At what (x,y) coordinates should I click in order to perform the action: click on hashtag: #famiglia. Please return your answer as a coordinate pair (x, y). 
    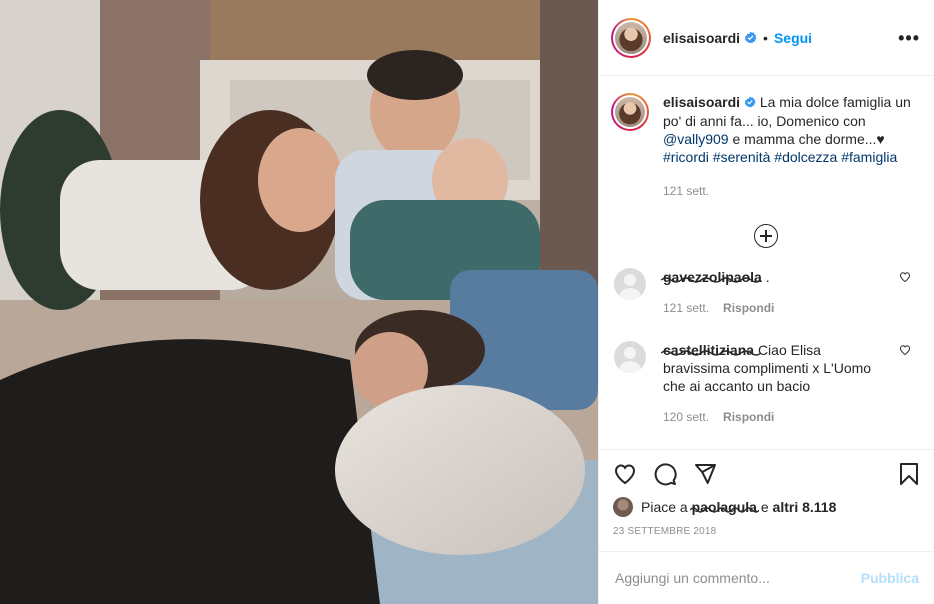
    Looking at the image, I should click on (869, 157).